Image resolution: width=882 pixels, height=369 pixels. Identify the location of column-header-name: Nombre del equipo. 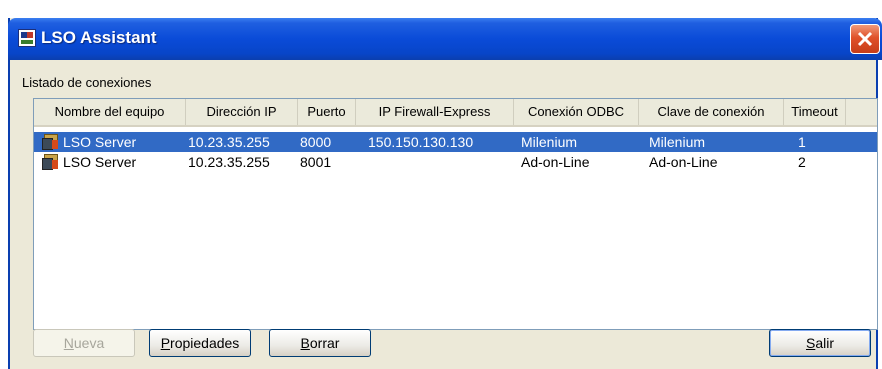
(110, 112).